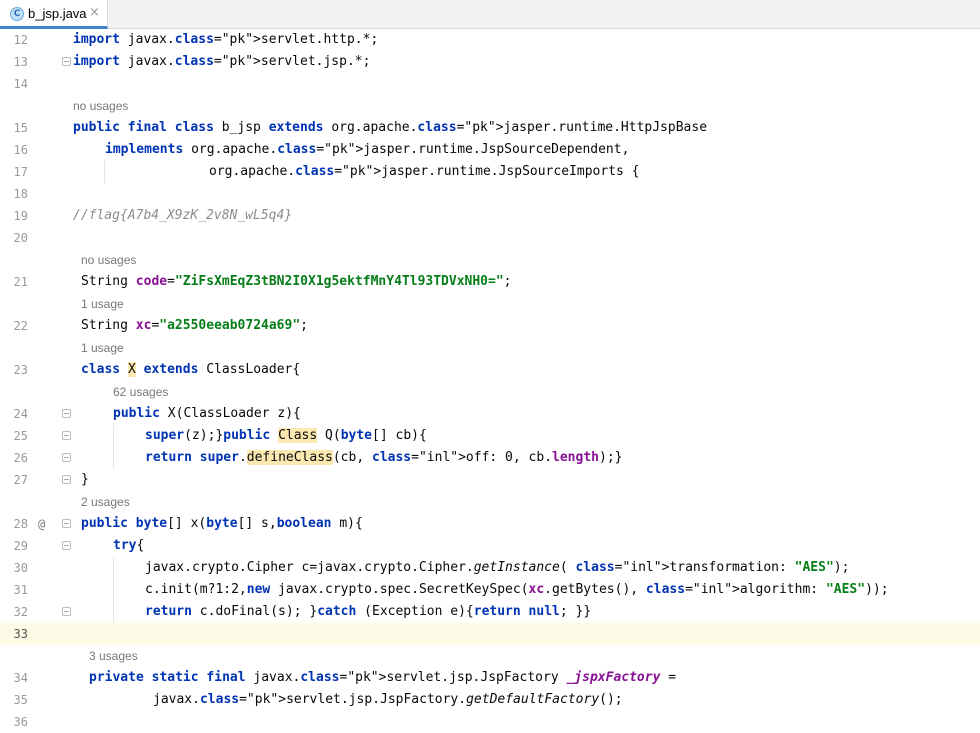 This screenshot has height=733, width=980. I want to click on class-icon: C, so click(17, 14).